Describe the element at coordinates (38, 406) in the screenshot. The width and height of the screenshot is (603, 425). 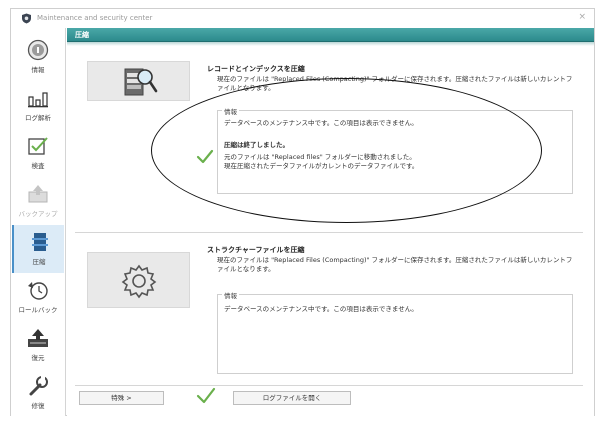
I see `sidebar-item-label: 修復` at that location.